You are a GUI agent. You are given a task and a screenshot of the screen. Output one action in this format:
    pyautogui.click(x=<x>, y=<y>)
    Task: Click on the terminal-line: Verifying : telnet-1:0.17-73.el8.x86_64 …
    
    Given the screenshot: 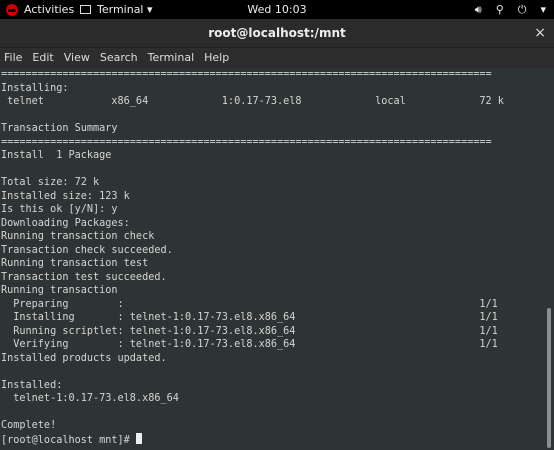 What is the action you would take?
    pyautogui.click(x=249, y=344)
    